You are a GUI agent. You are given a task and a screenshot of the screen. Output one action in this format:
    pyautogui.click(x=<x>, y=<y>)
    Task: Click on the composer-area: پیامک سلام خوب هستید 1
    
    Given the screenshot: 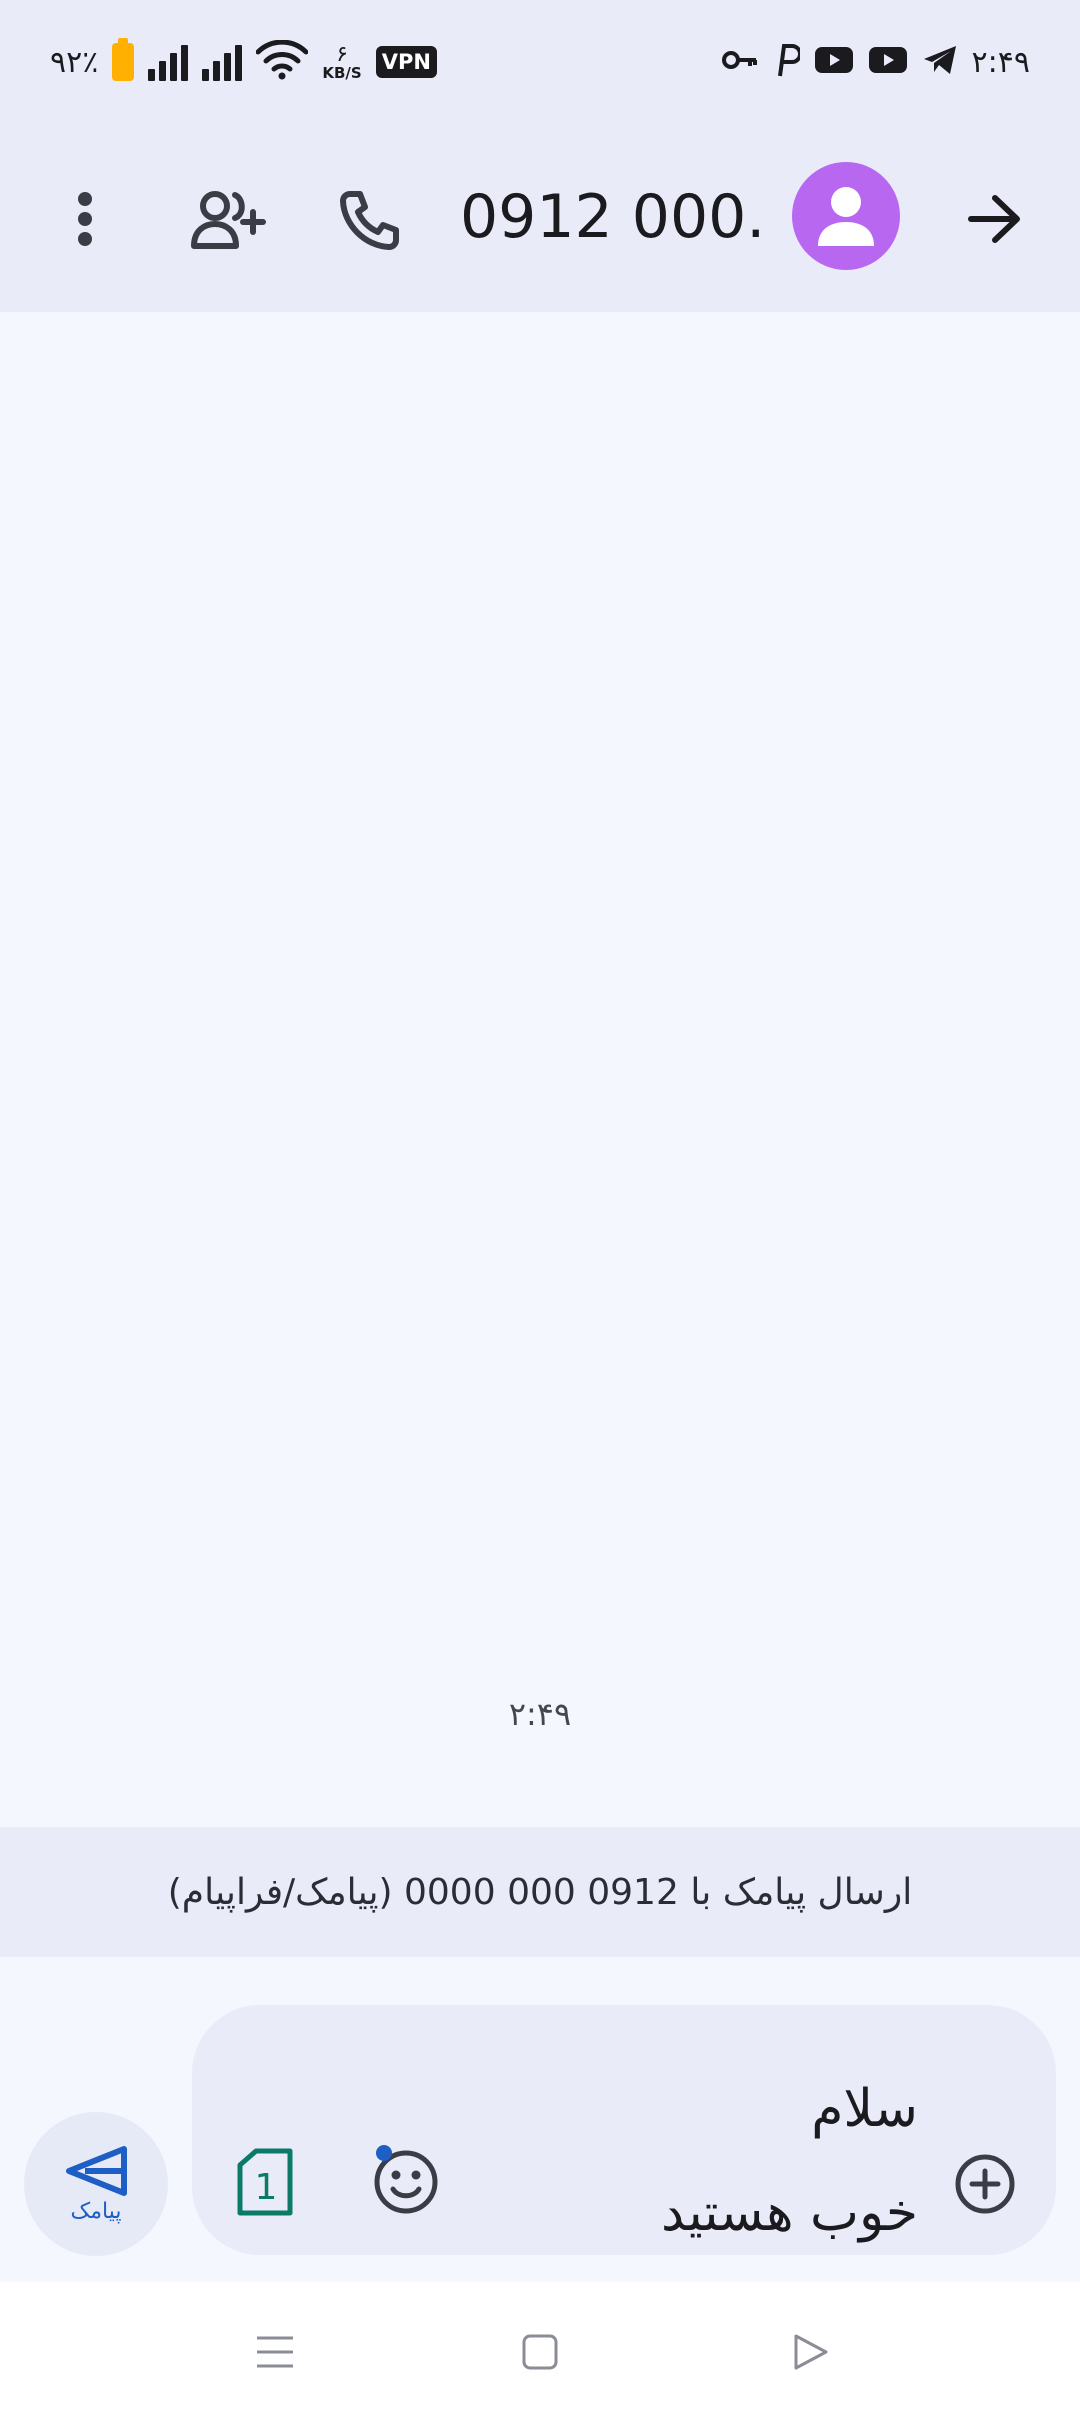 What is the action you would take?
    pyautogui.click(x=540, y=2119)
    